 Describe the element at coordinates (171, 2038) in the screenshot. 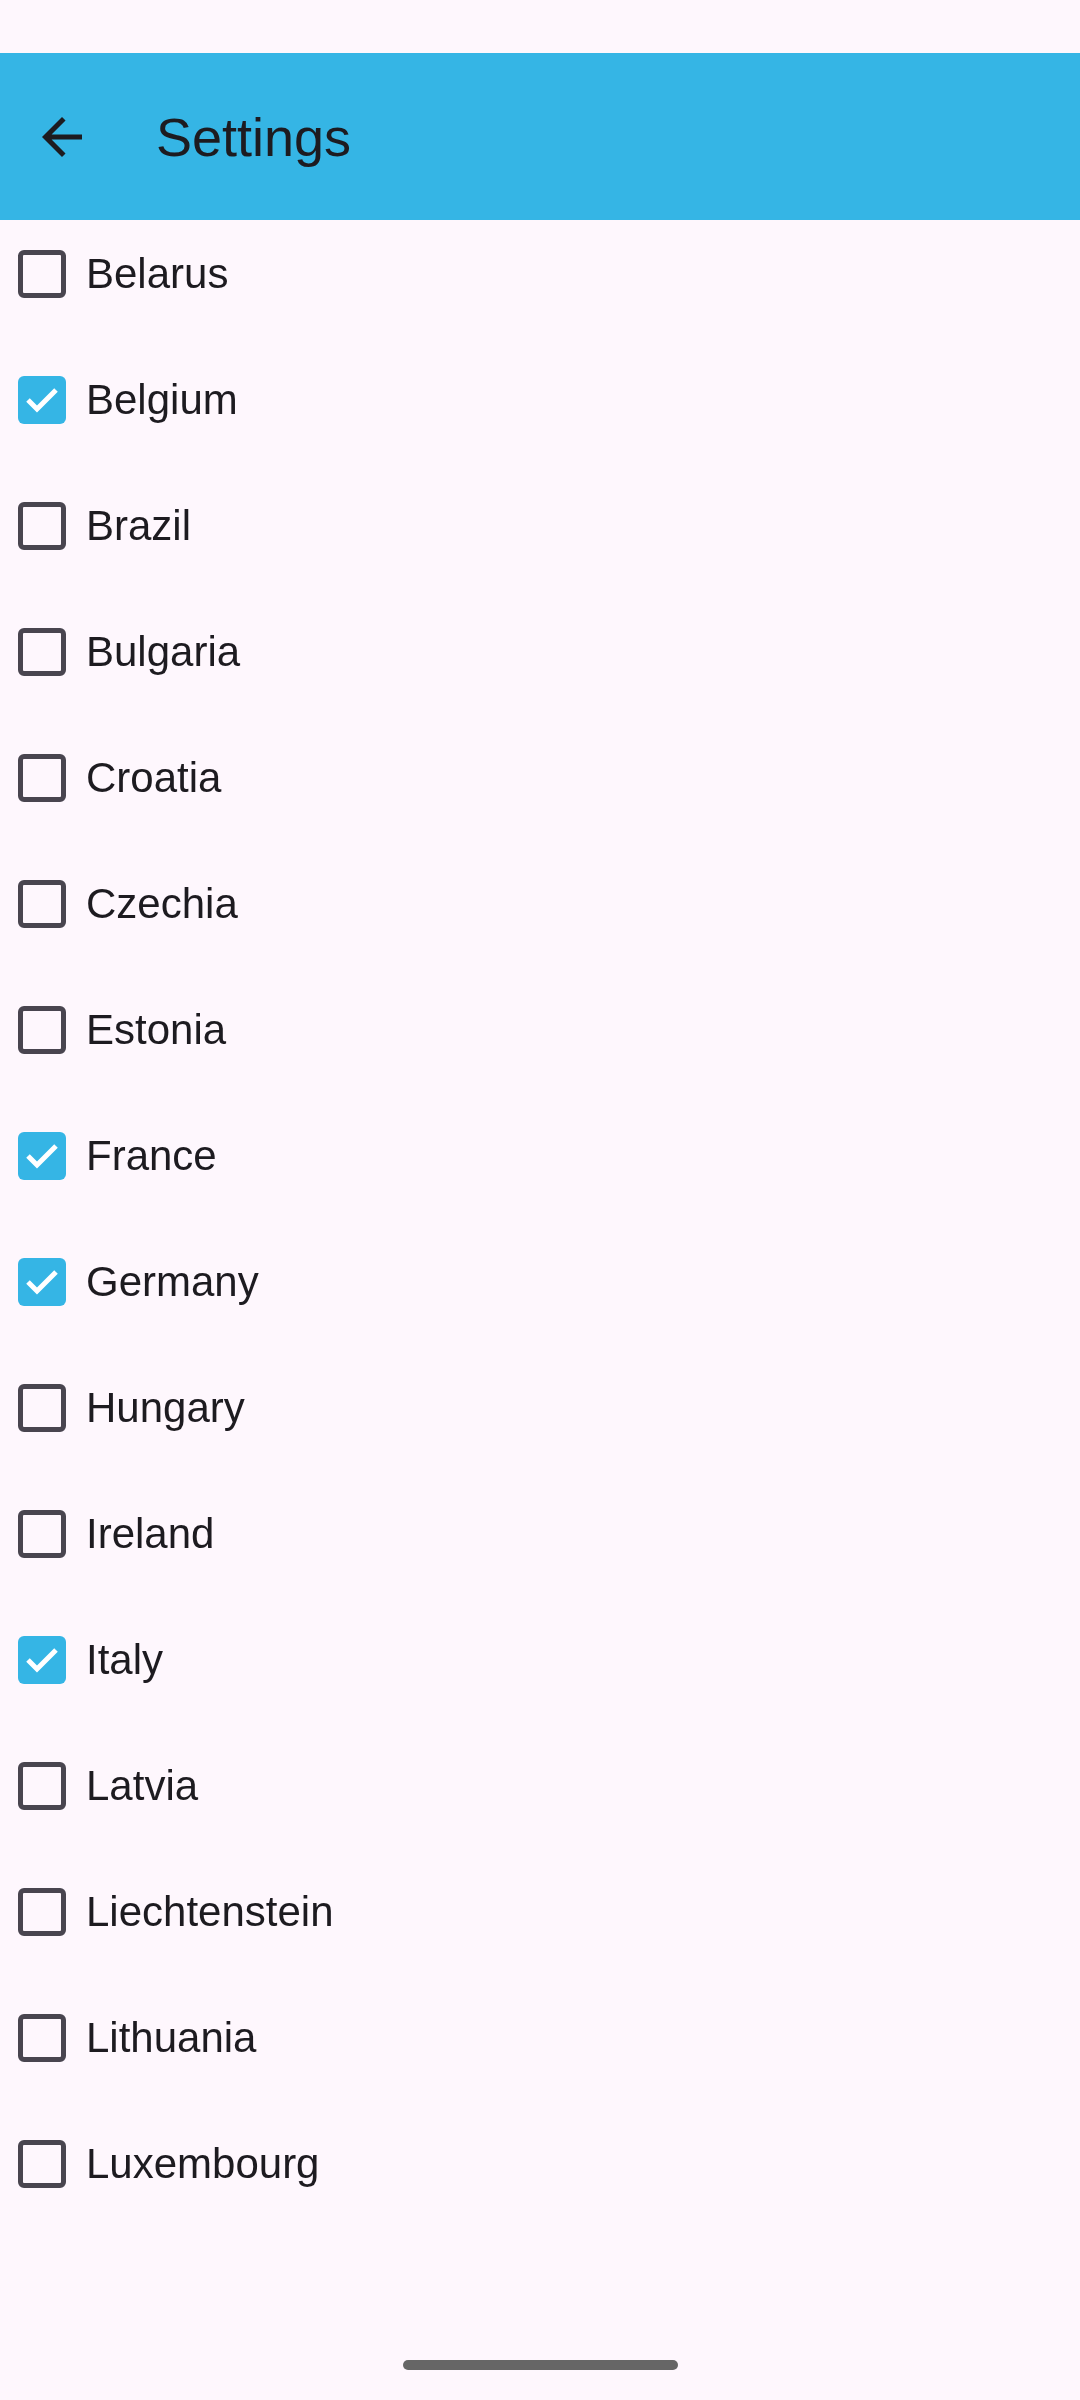

I see `country-label: Lithuania` at that location.